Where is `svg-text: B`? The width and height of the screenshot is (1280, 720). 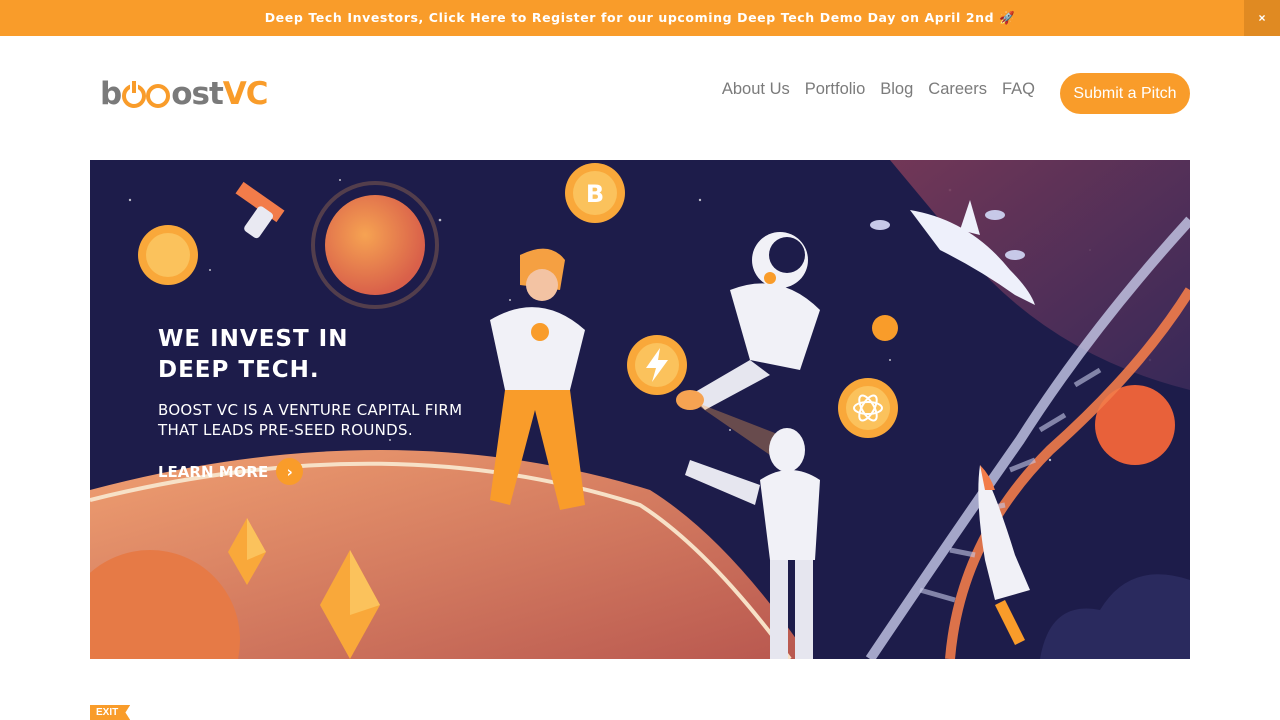 svg-text: B is located at coordinates (595, 194).